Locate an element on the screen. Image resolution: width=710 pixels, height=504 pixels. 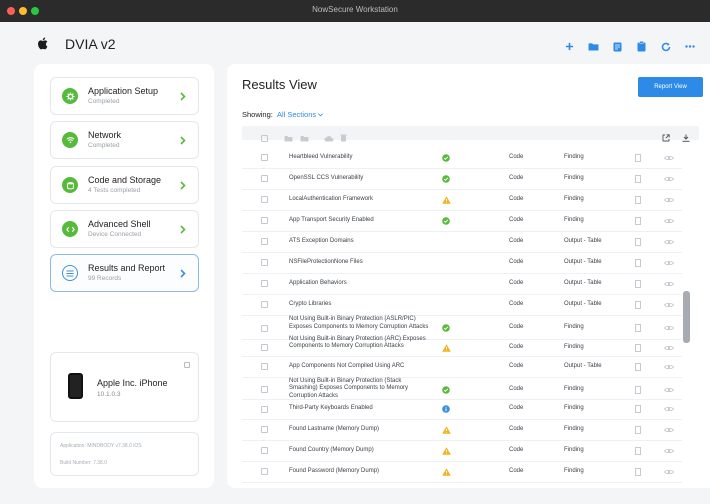
download-icon is located at coordinates (686, 135).